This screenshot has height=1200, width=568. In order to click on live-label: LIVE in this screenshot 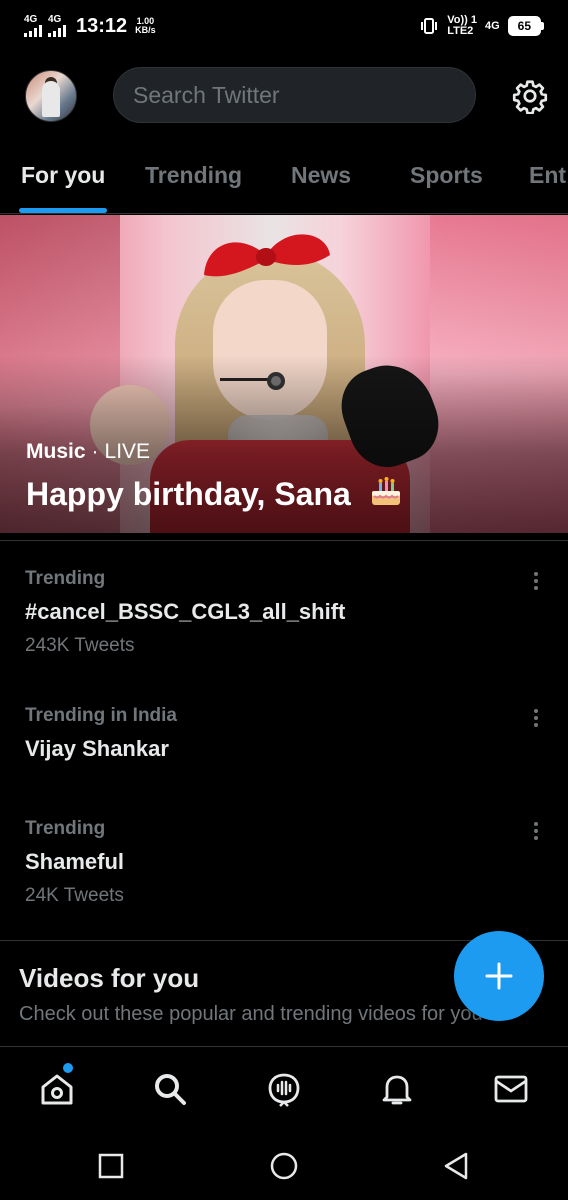, I will do `click(127, 451)`.